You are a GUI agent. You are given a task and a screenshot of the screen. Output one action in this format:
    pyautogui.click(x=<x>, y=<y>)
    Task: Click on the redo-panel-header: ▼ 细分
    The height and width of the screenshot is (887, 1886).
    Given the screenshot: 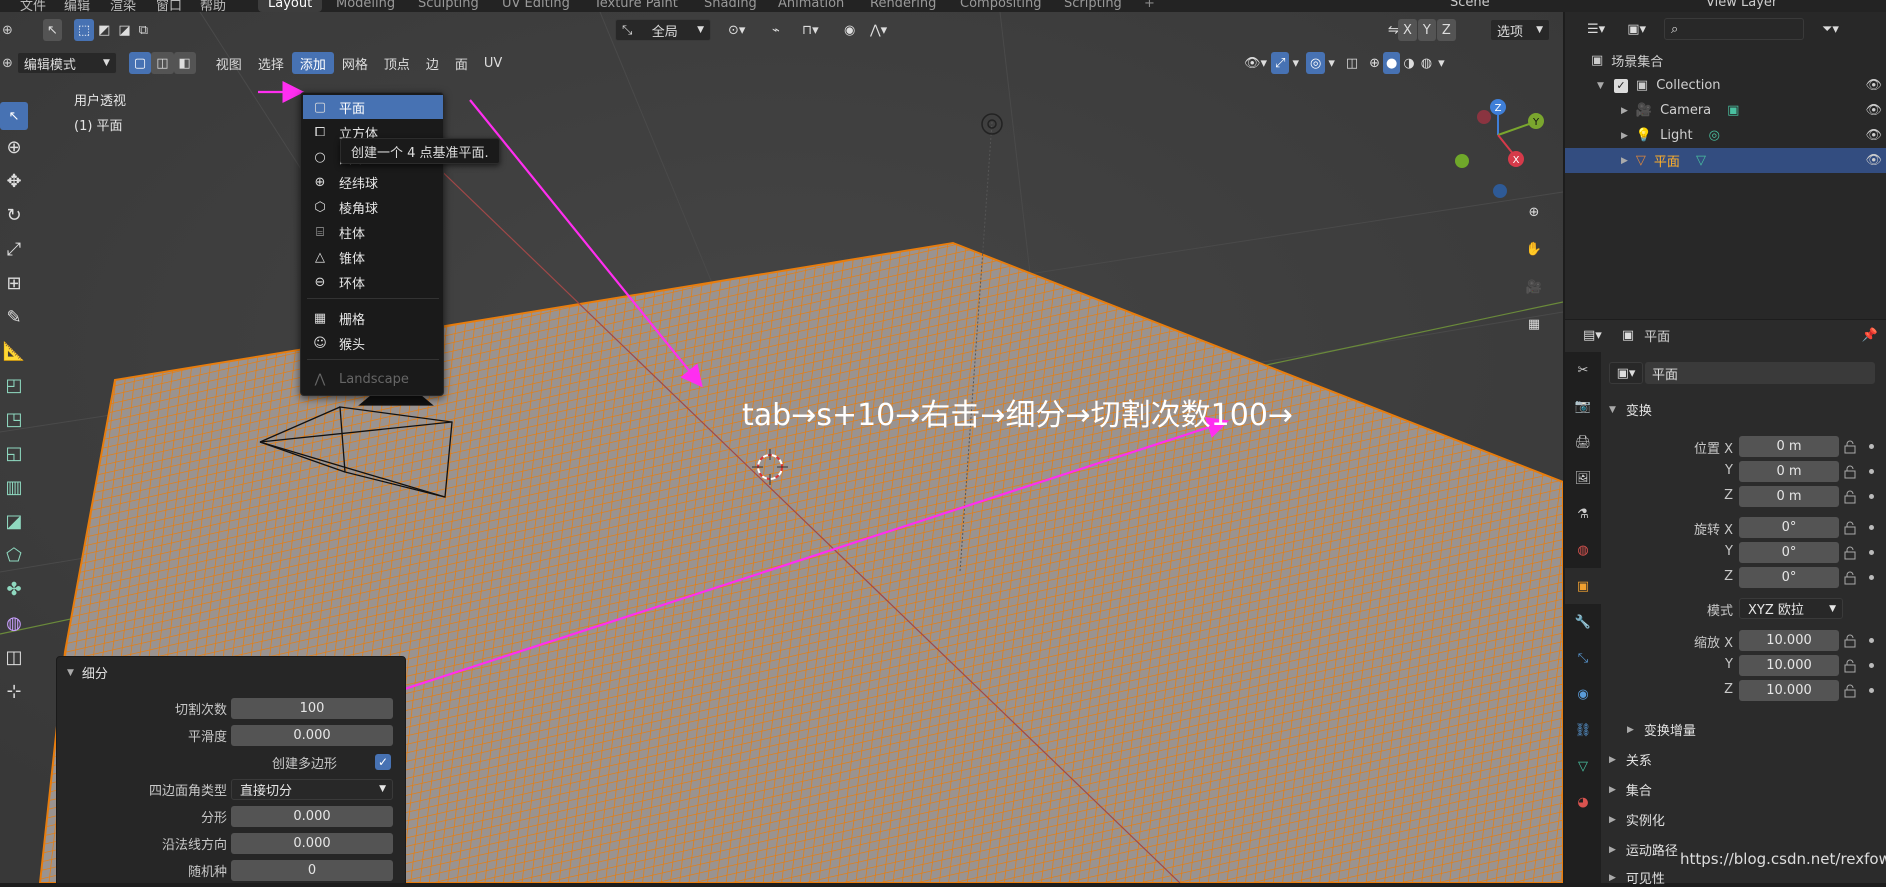 What is the action you would take?
    pyautogui.click(x=87, y=672)
    